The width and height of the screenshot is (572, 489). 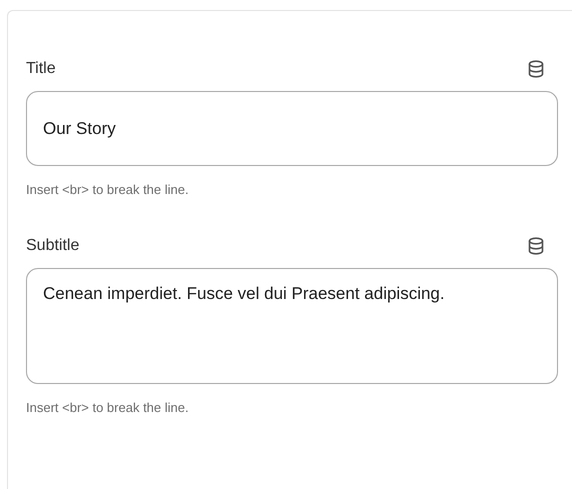 I want to click on title-input: Our Story, so click(x=292, y=128).